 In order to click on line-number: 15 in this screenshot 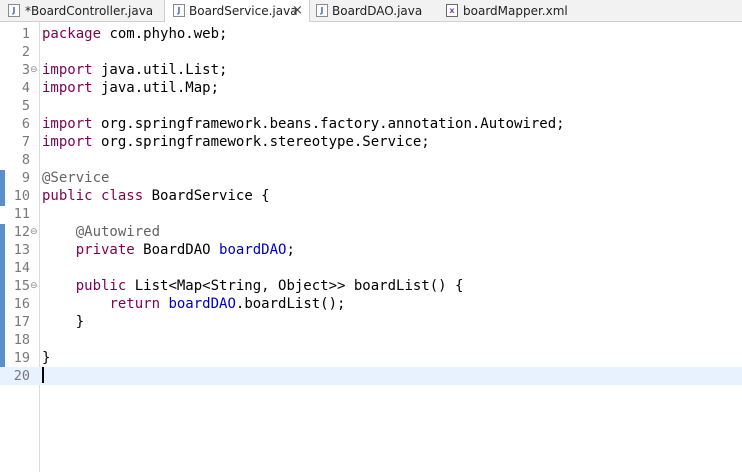, I will do `click(21, 286)`.